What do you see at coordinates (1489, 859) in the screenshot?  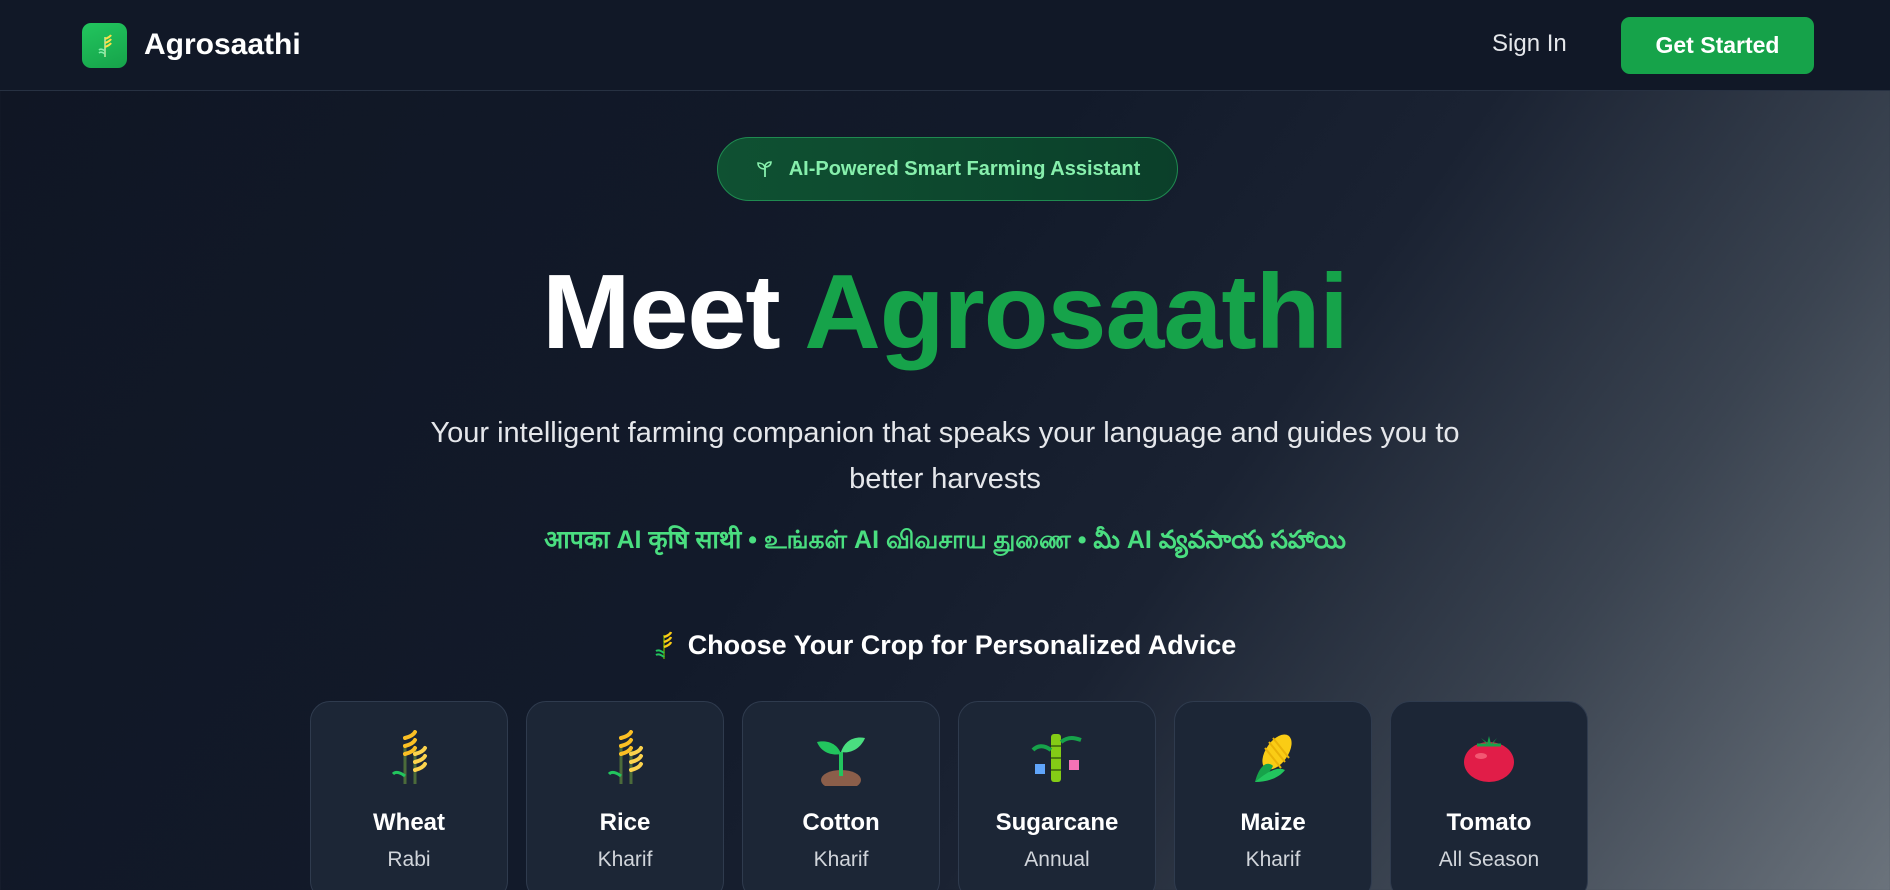 I see `crop-season: All Season` at bounding box center [1489, 859].